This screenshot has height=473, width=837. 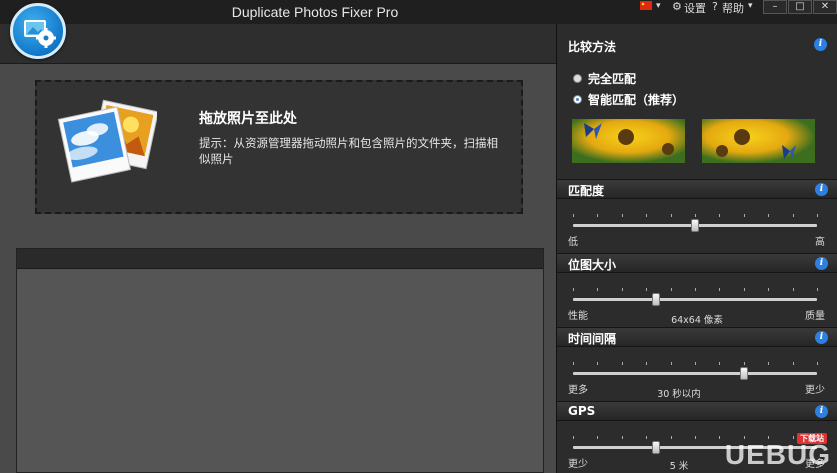 What do you see at coordinates (800, 7) in the screenshot?
I see `maximize-button: □` at bounding box center [800, 7].